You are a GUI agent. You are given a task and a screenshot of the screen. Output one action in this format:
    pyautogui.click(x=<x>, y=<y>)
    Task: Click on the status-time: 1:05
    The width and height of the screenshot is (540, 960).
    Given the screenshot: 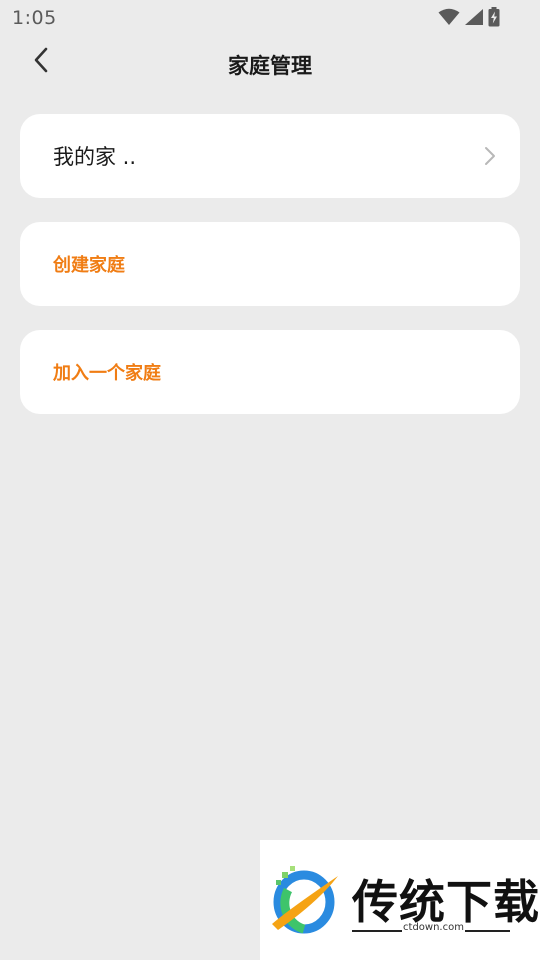 What is the action you would take?
    pyautogui.click(x=34, y=18)
    